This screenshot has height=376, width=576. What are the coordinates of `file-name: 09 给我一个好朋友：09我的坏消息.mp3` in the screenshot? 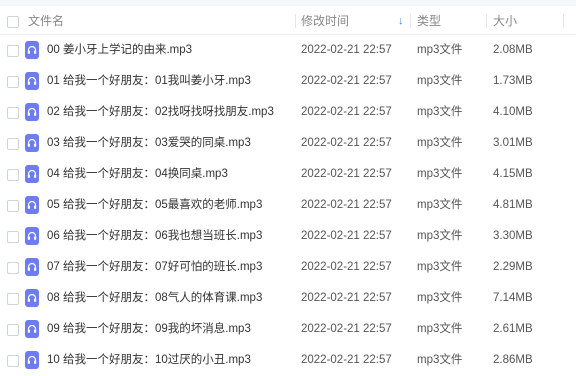 It's located at (149, 329).